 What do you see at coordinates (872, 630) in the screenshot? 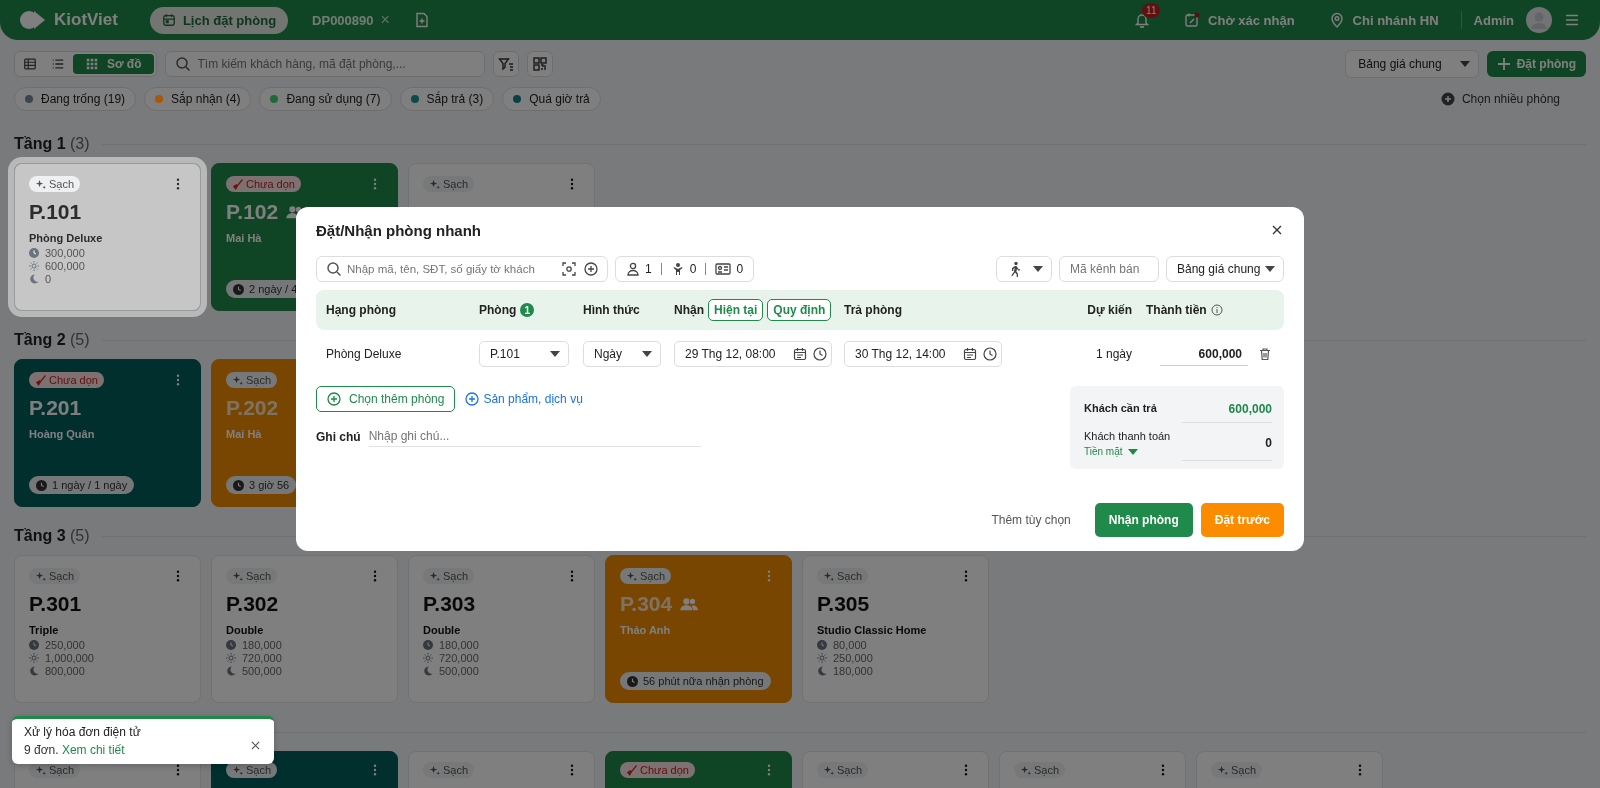
I see `room-subtitle: Studio Classic Home` at bounding box center [872, 630].